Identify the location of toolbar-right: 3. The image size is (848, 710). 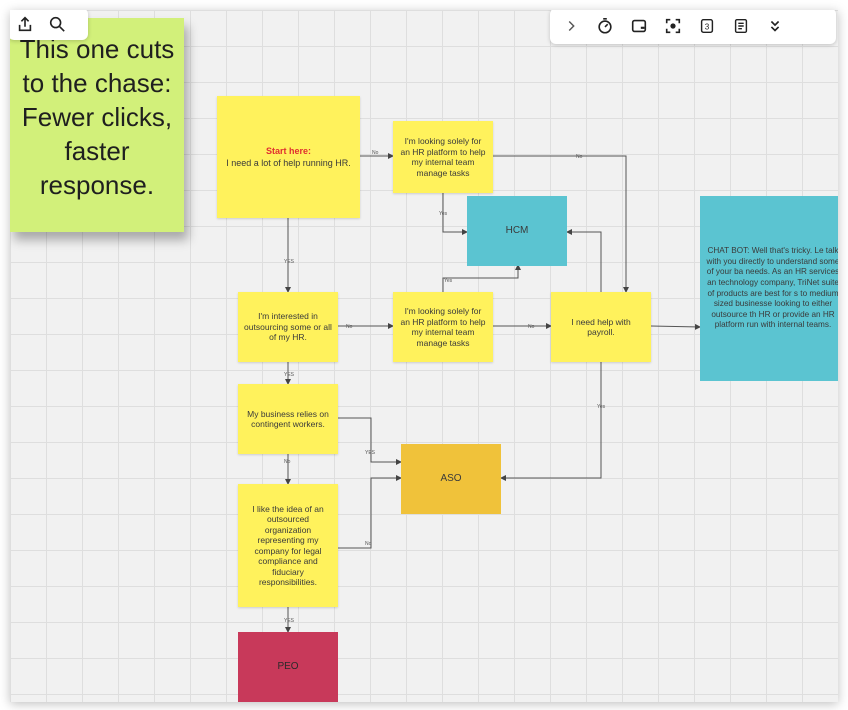
(693, 27).